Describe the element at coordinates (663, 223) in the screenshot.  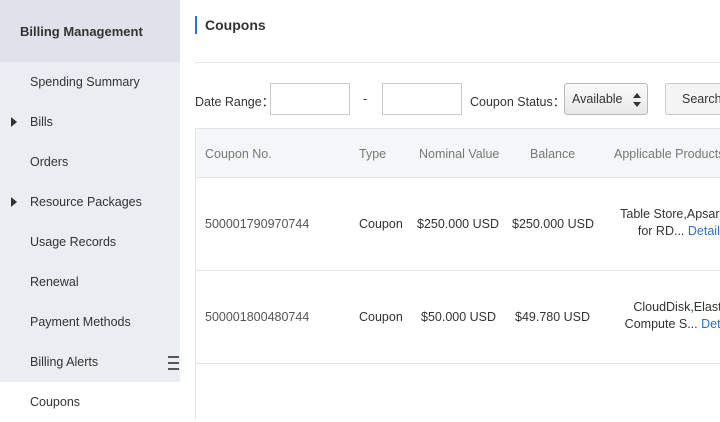
I see `applicable-products: Table Store,ApsaraDB for RD... Details` at that location.